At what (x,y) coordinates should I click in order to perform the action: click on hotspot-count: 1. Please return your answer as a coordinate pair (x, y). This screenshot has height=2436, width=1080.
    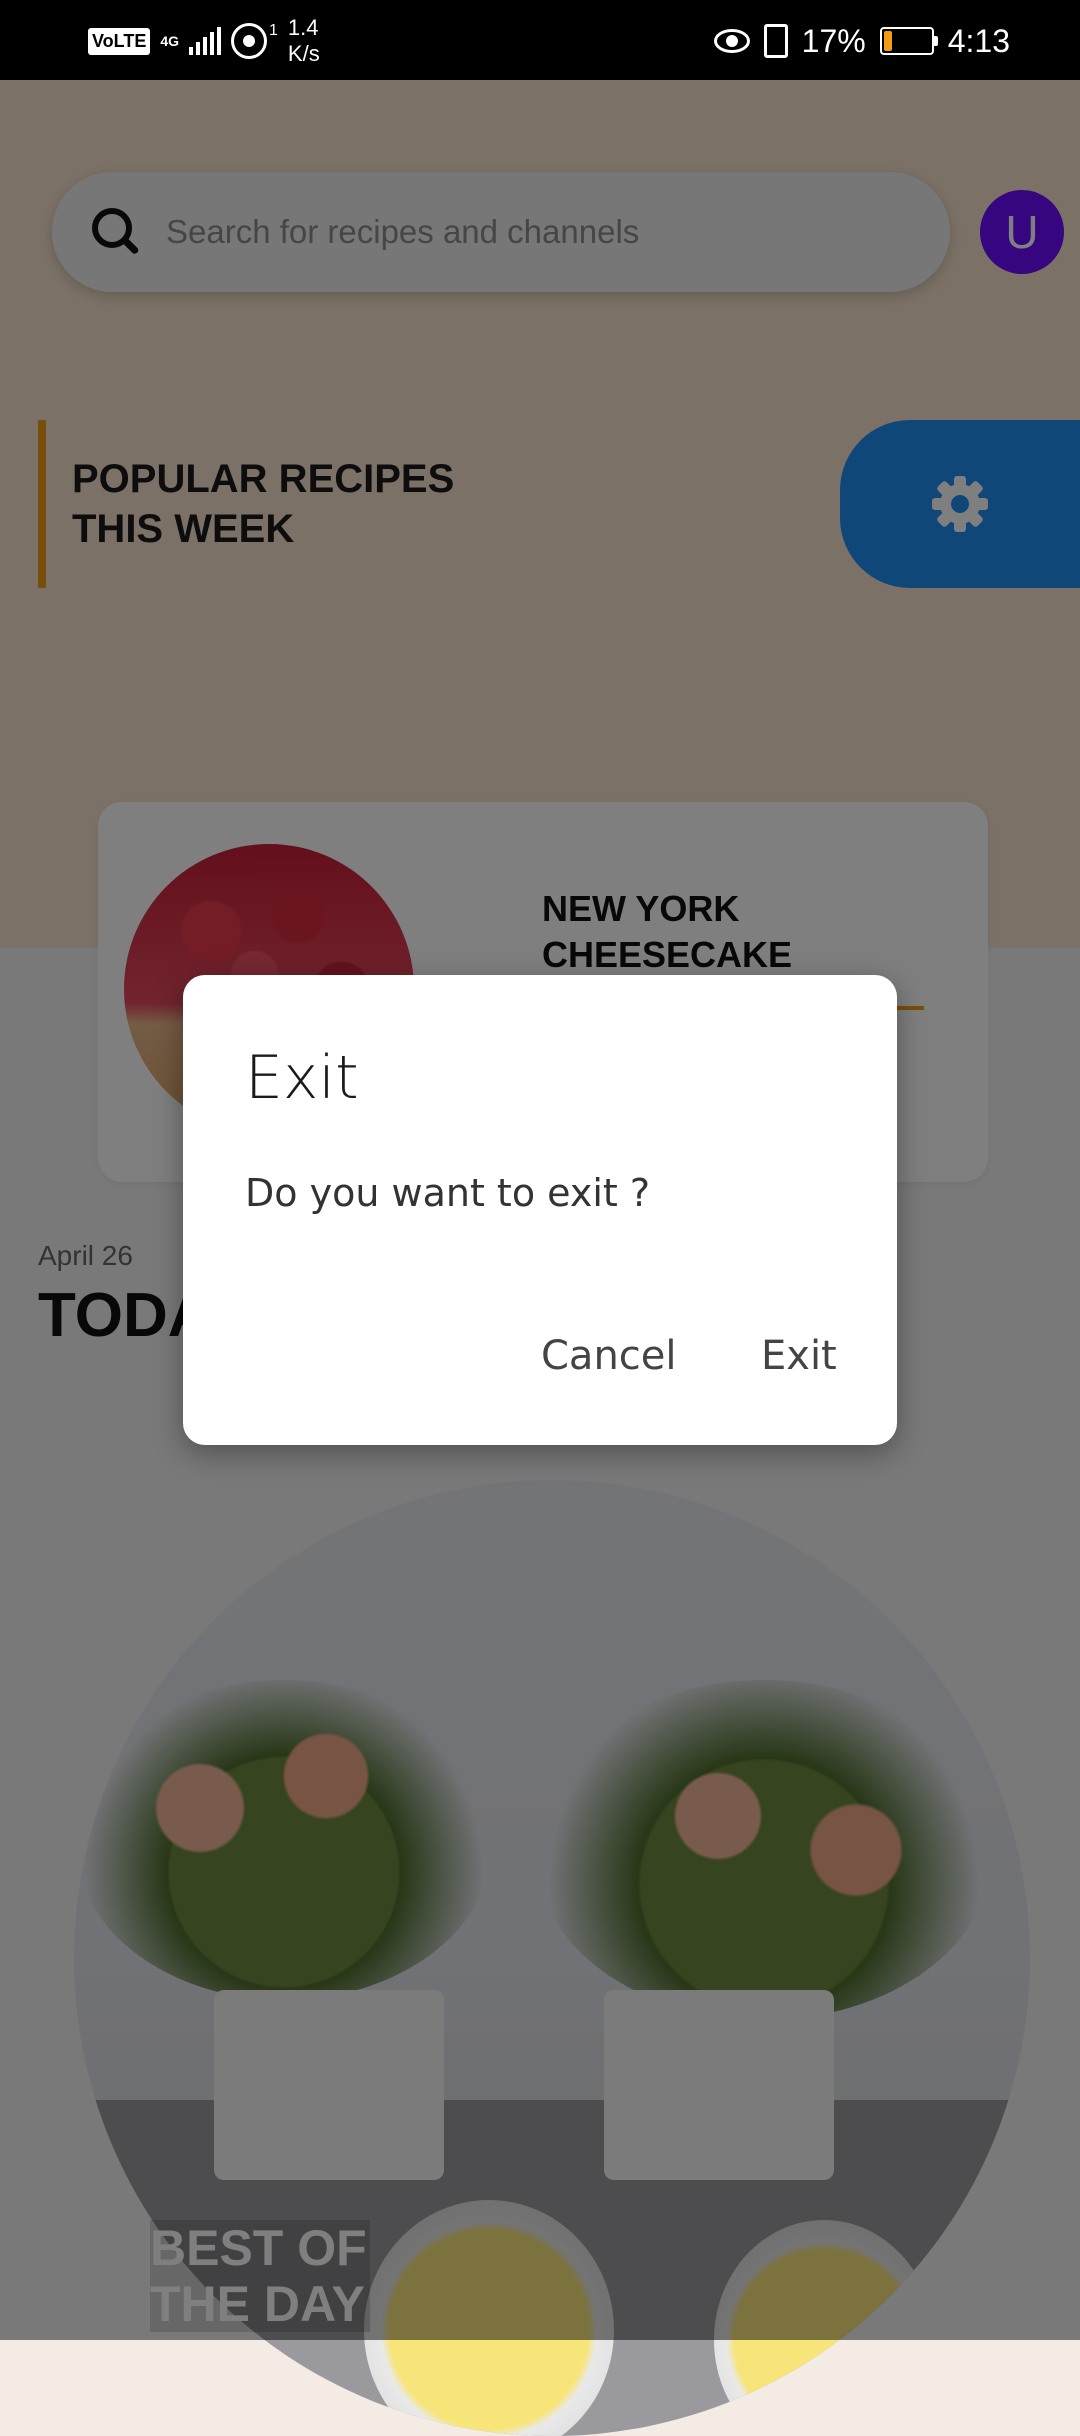
    Looking at the image, I should click on (273, 30).